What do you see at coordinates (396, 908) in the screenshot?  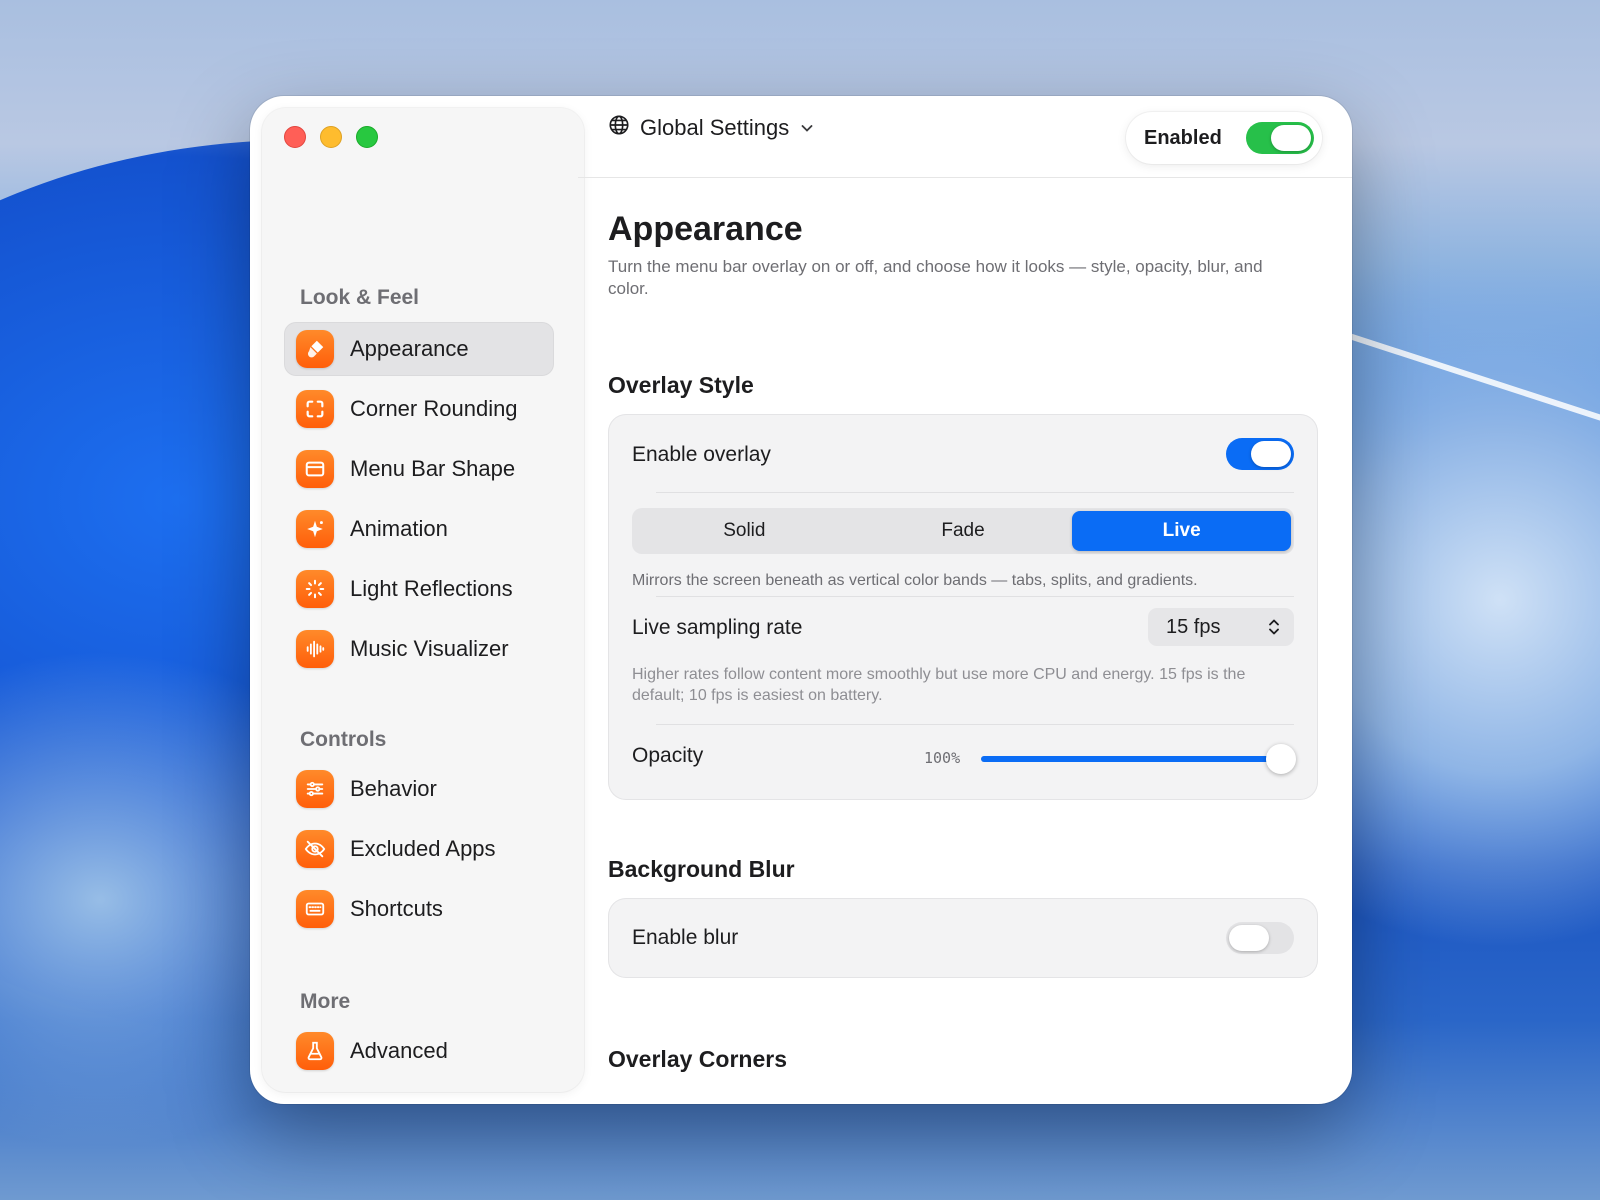 I see `sidebar-item-label: Shortcuts` at bounding box center [396, 908].